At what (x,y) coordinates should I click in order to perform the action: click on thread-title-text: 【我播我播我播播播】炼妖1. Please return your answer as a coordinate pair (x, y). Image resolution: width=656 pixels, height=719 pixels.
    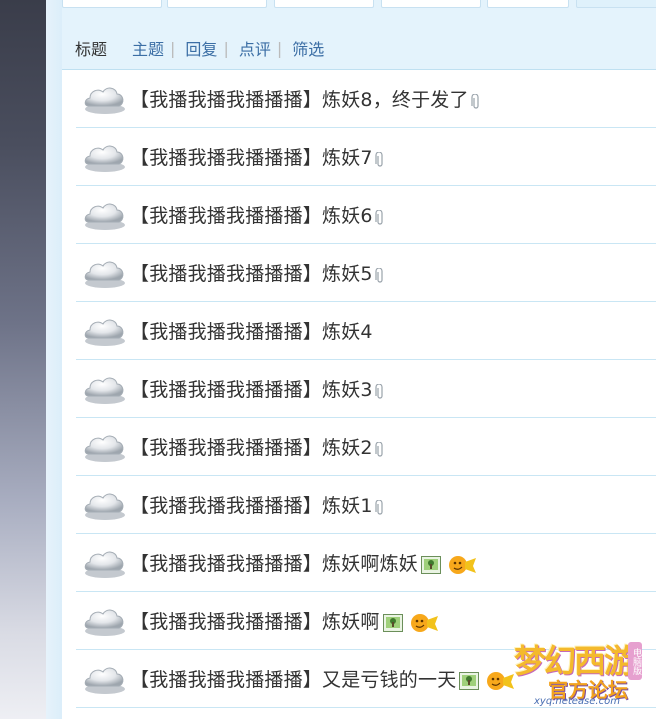
    Looking at the image, I should click on (251, 506).